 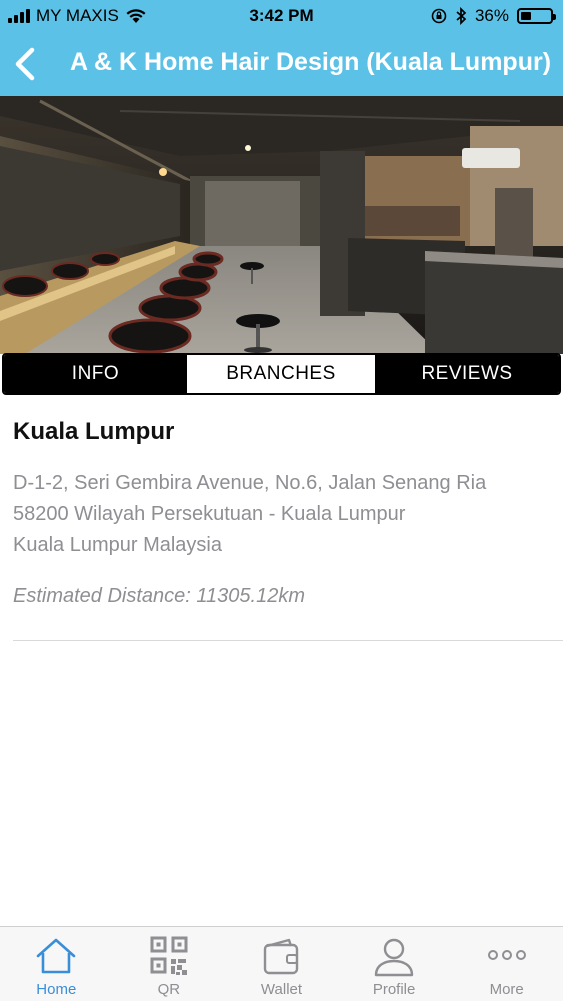 What do you see at coordinates (209, 514) in the screenshot?
I see `address-line-2: 58200 Wilayah Persekutuan - Kuala Lumpur` at bounding box center [209, 514].